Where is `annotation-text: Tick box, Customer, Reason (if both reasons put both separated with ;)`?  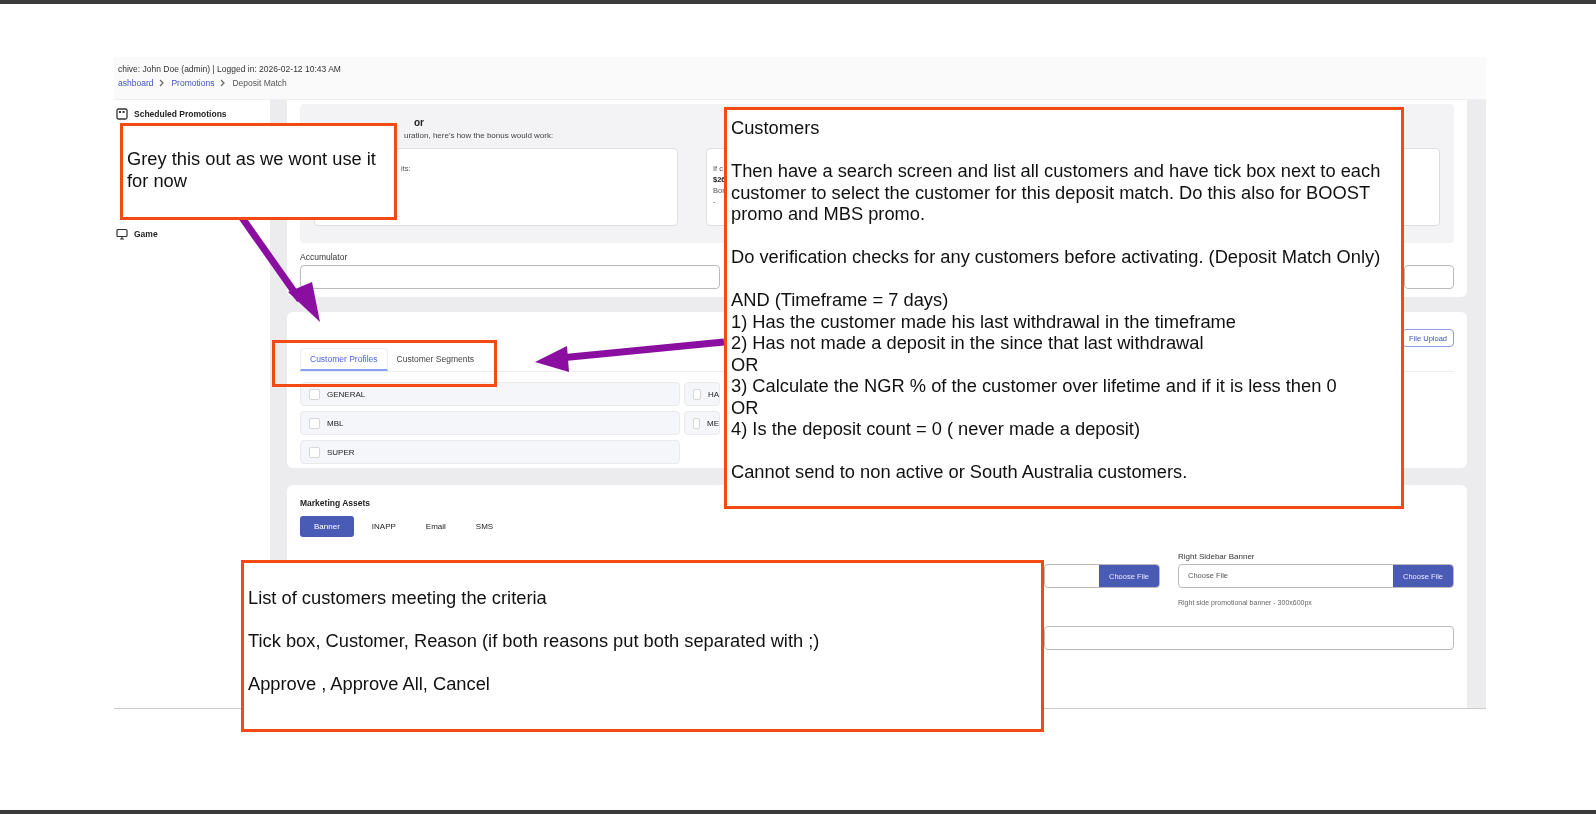 annotation-text: Tick box, Customer, Reason (if both reasons put both separated with ;) is located at coordinates (534, 641).